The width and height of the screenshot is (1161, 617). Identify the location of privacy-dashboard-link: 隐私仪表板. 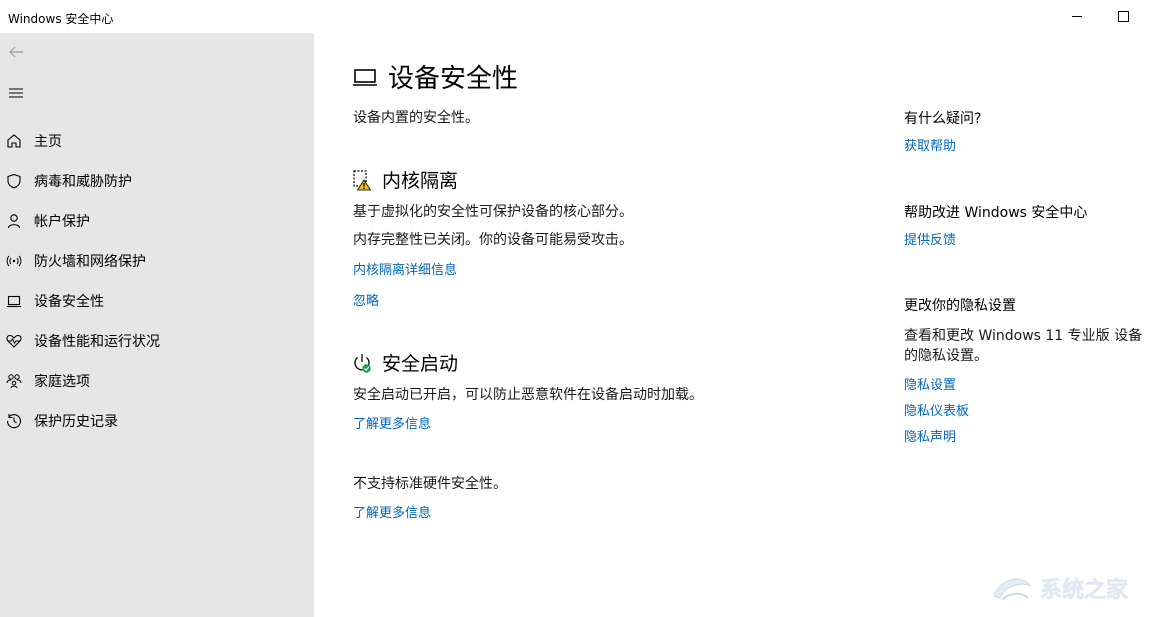
(936, 409).